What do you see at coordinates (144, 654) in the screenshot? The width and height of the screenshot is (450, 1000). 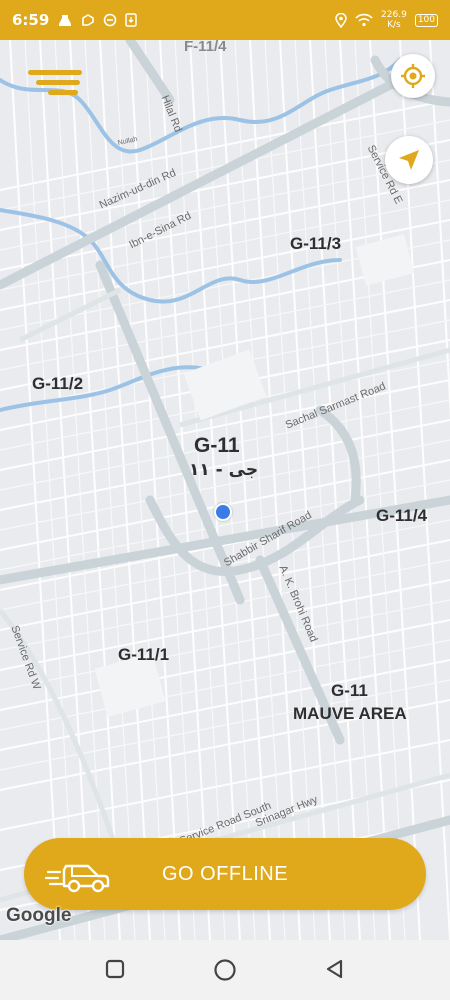 I see `area-label-g11-1: G-11/1` at bounding box center [144, 654].